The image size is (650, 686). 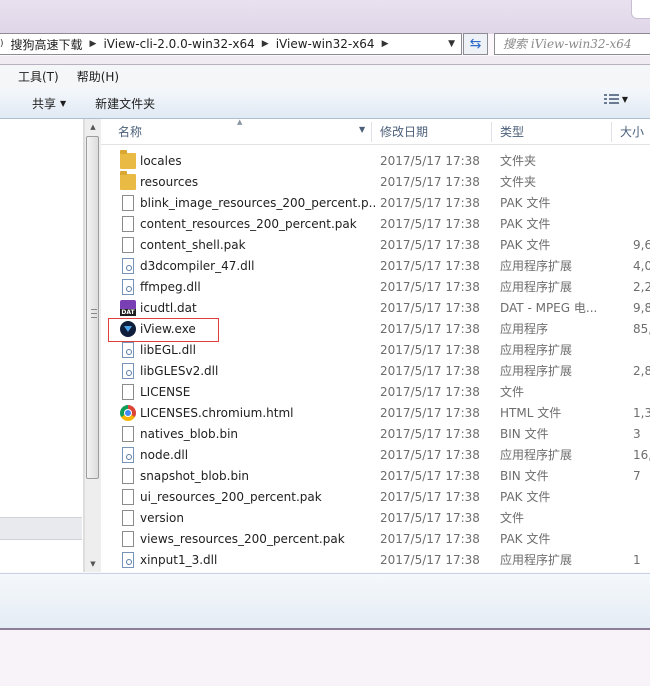 I want to click on column-date-label: 修改日期, so click(x=404, y=132).